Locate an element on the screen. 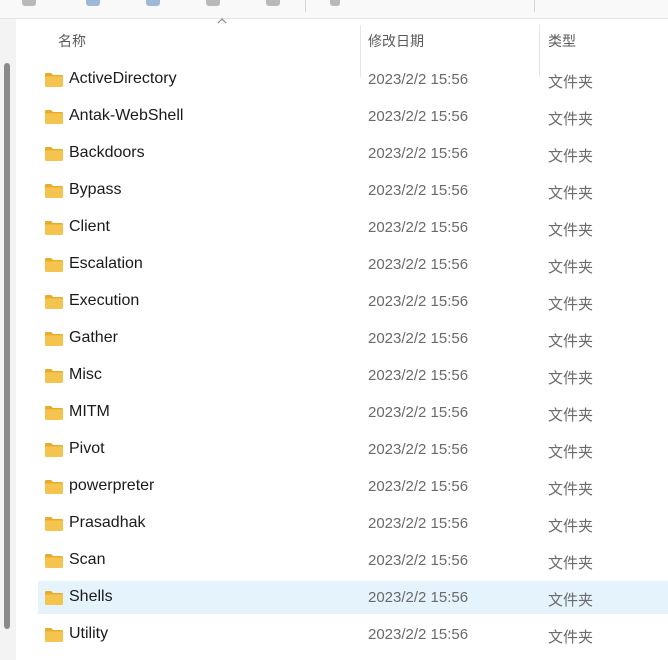 The height and width of the screenshot is (660, 668). scrollbar-thumb is located at coordinates (7, 346).